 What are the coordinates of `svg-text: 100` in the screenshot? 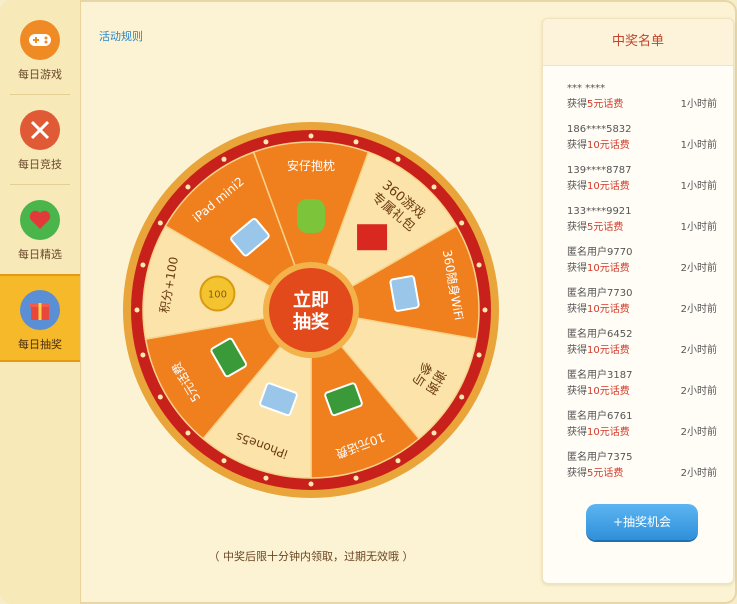 It's located at (217, 295).